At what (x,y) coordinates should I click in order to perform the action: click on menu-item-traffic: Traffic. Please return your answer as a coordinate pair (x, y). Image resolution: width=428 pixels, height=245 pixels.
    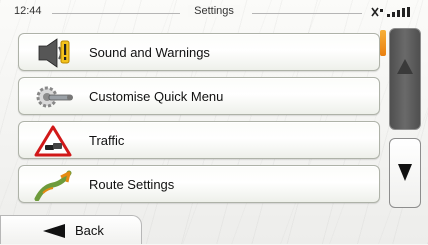
    Looking at the image, I should click on (199, 140).